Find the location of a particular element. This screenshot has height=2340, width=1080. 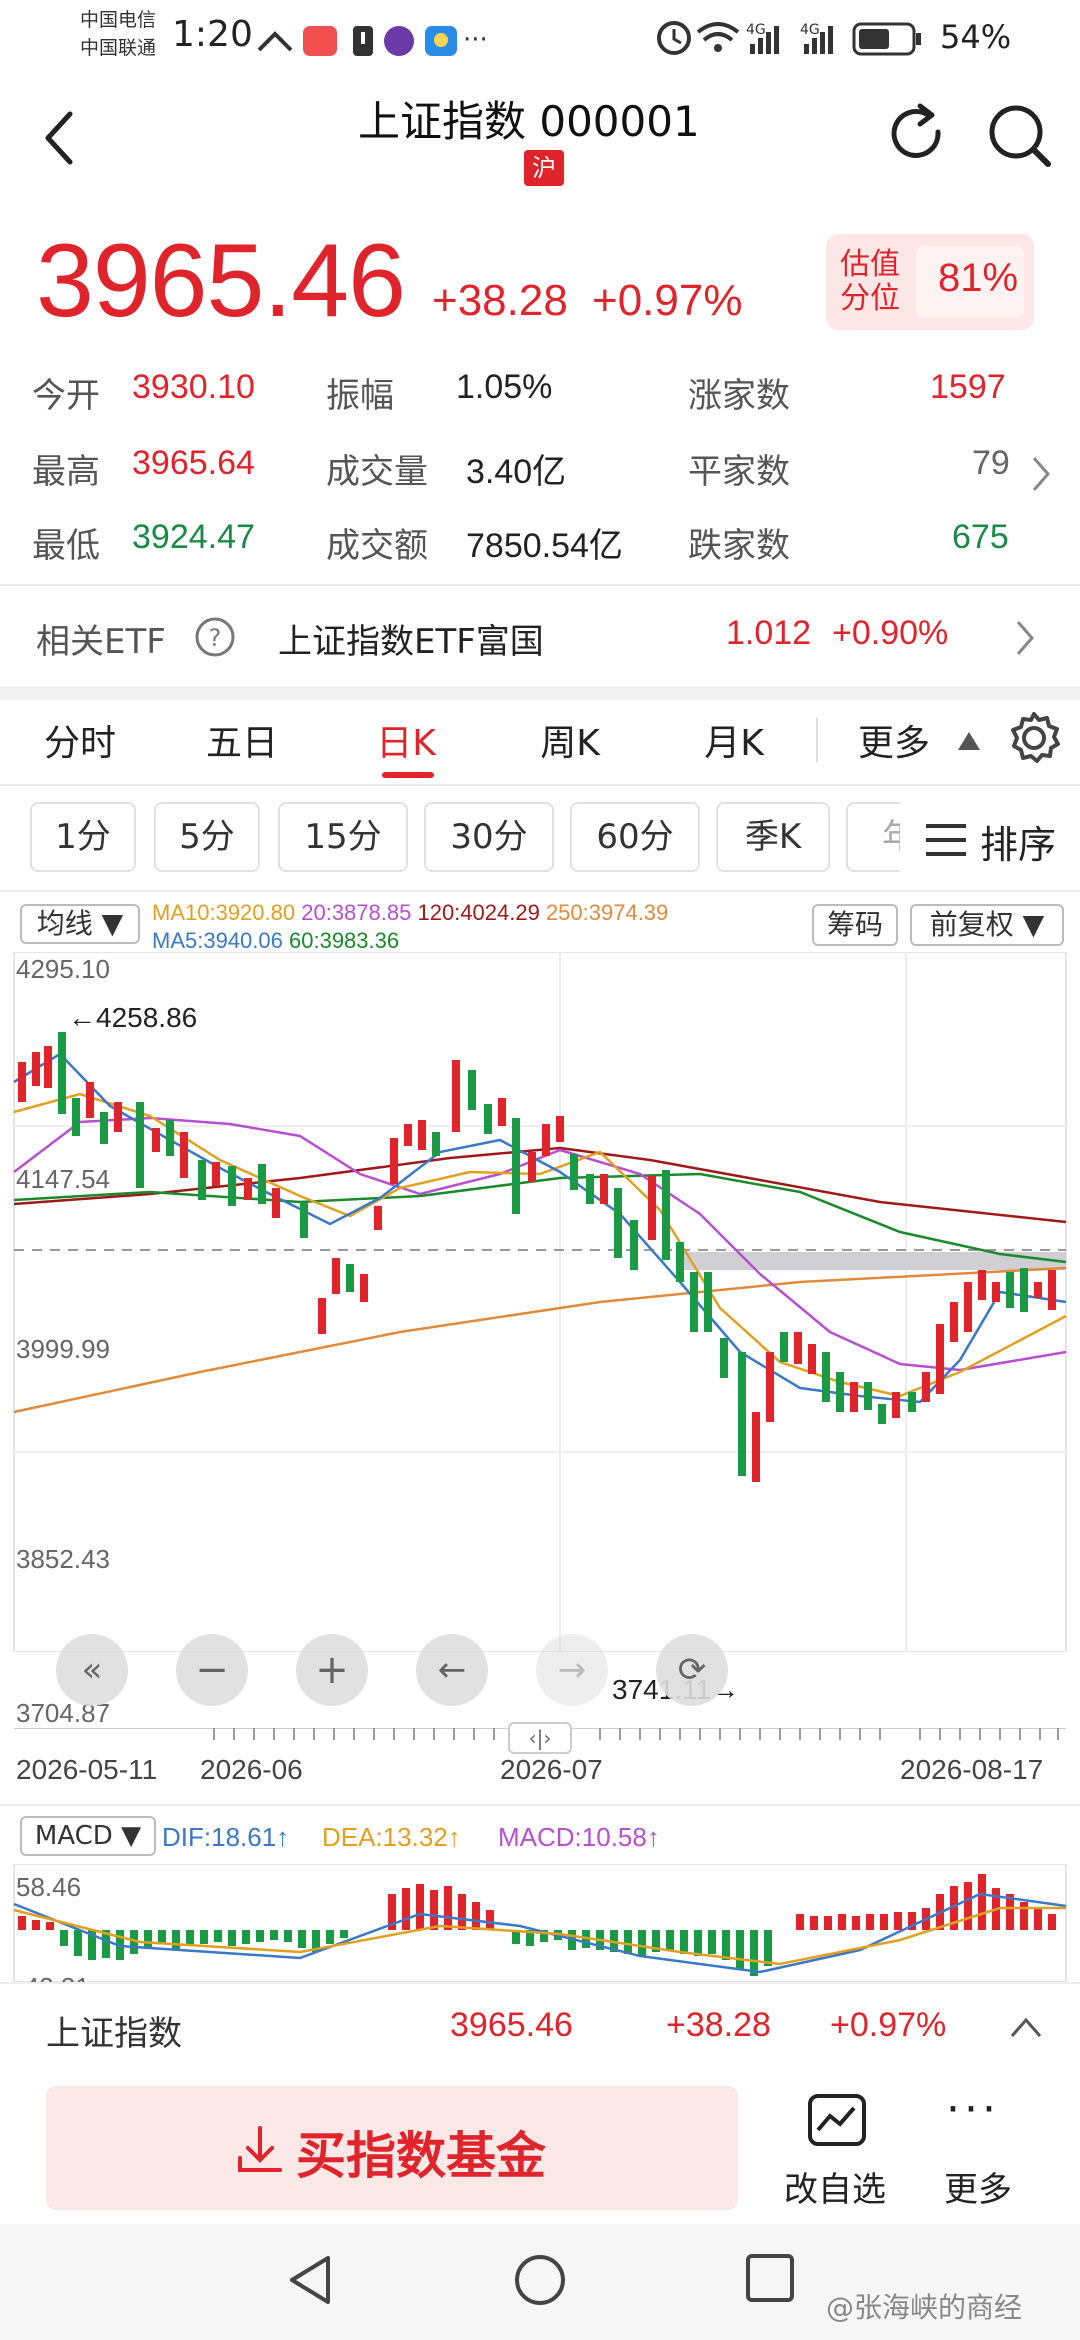

scroll-left-fast-button: « is located at coordinates (92, 1670).